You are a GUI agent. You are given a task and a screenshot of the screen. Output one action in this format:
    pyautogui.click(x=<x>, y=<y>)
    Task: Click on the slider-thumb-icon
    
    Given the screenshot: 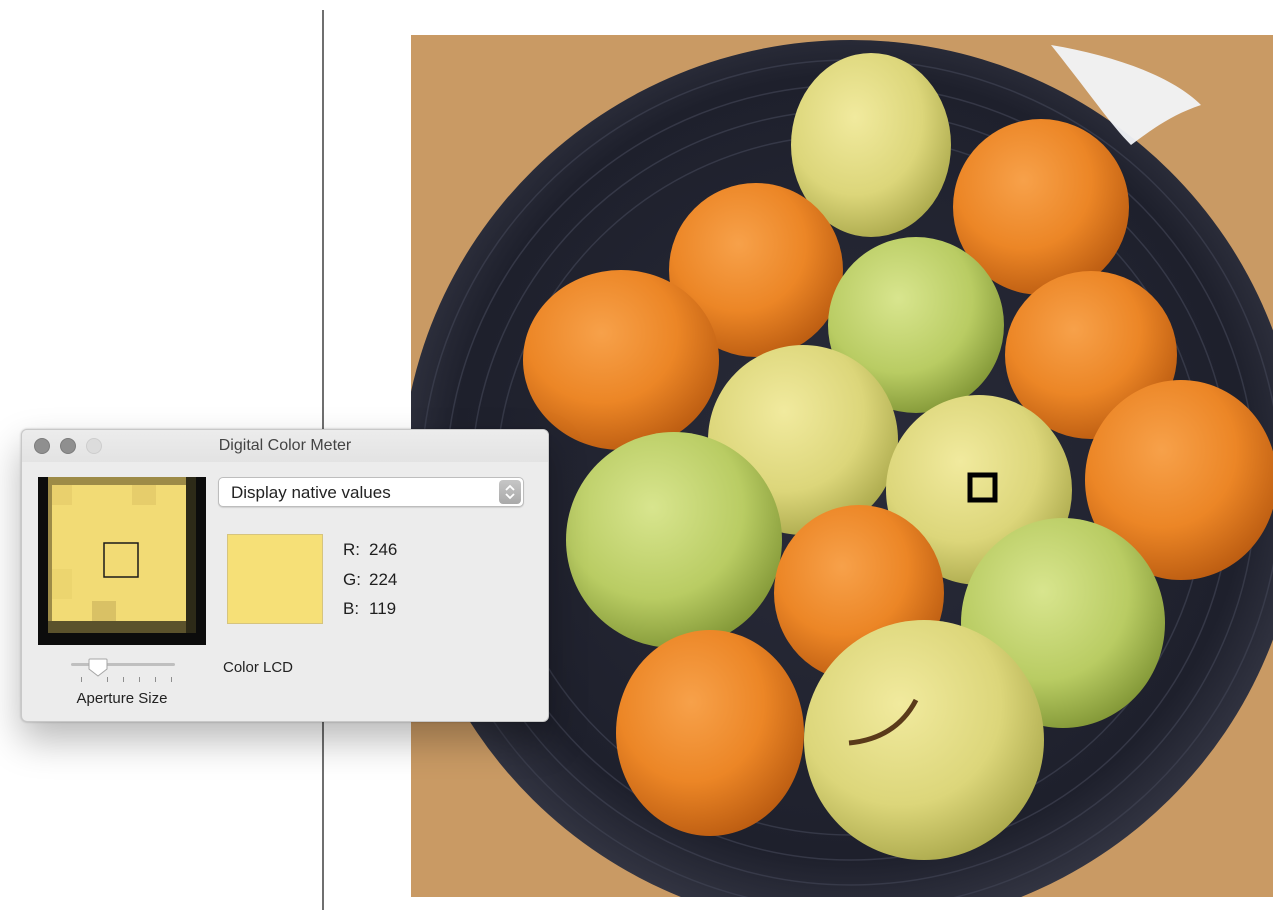 What is the action you would take?
    pyautogui.click(x=98, y=667)
    